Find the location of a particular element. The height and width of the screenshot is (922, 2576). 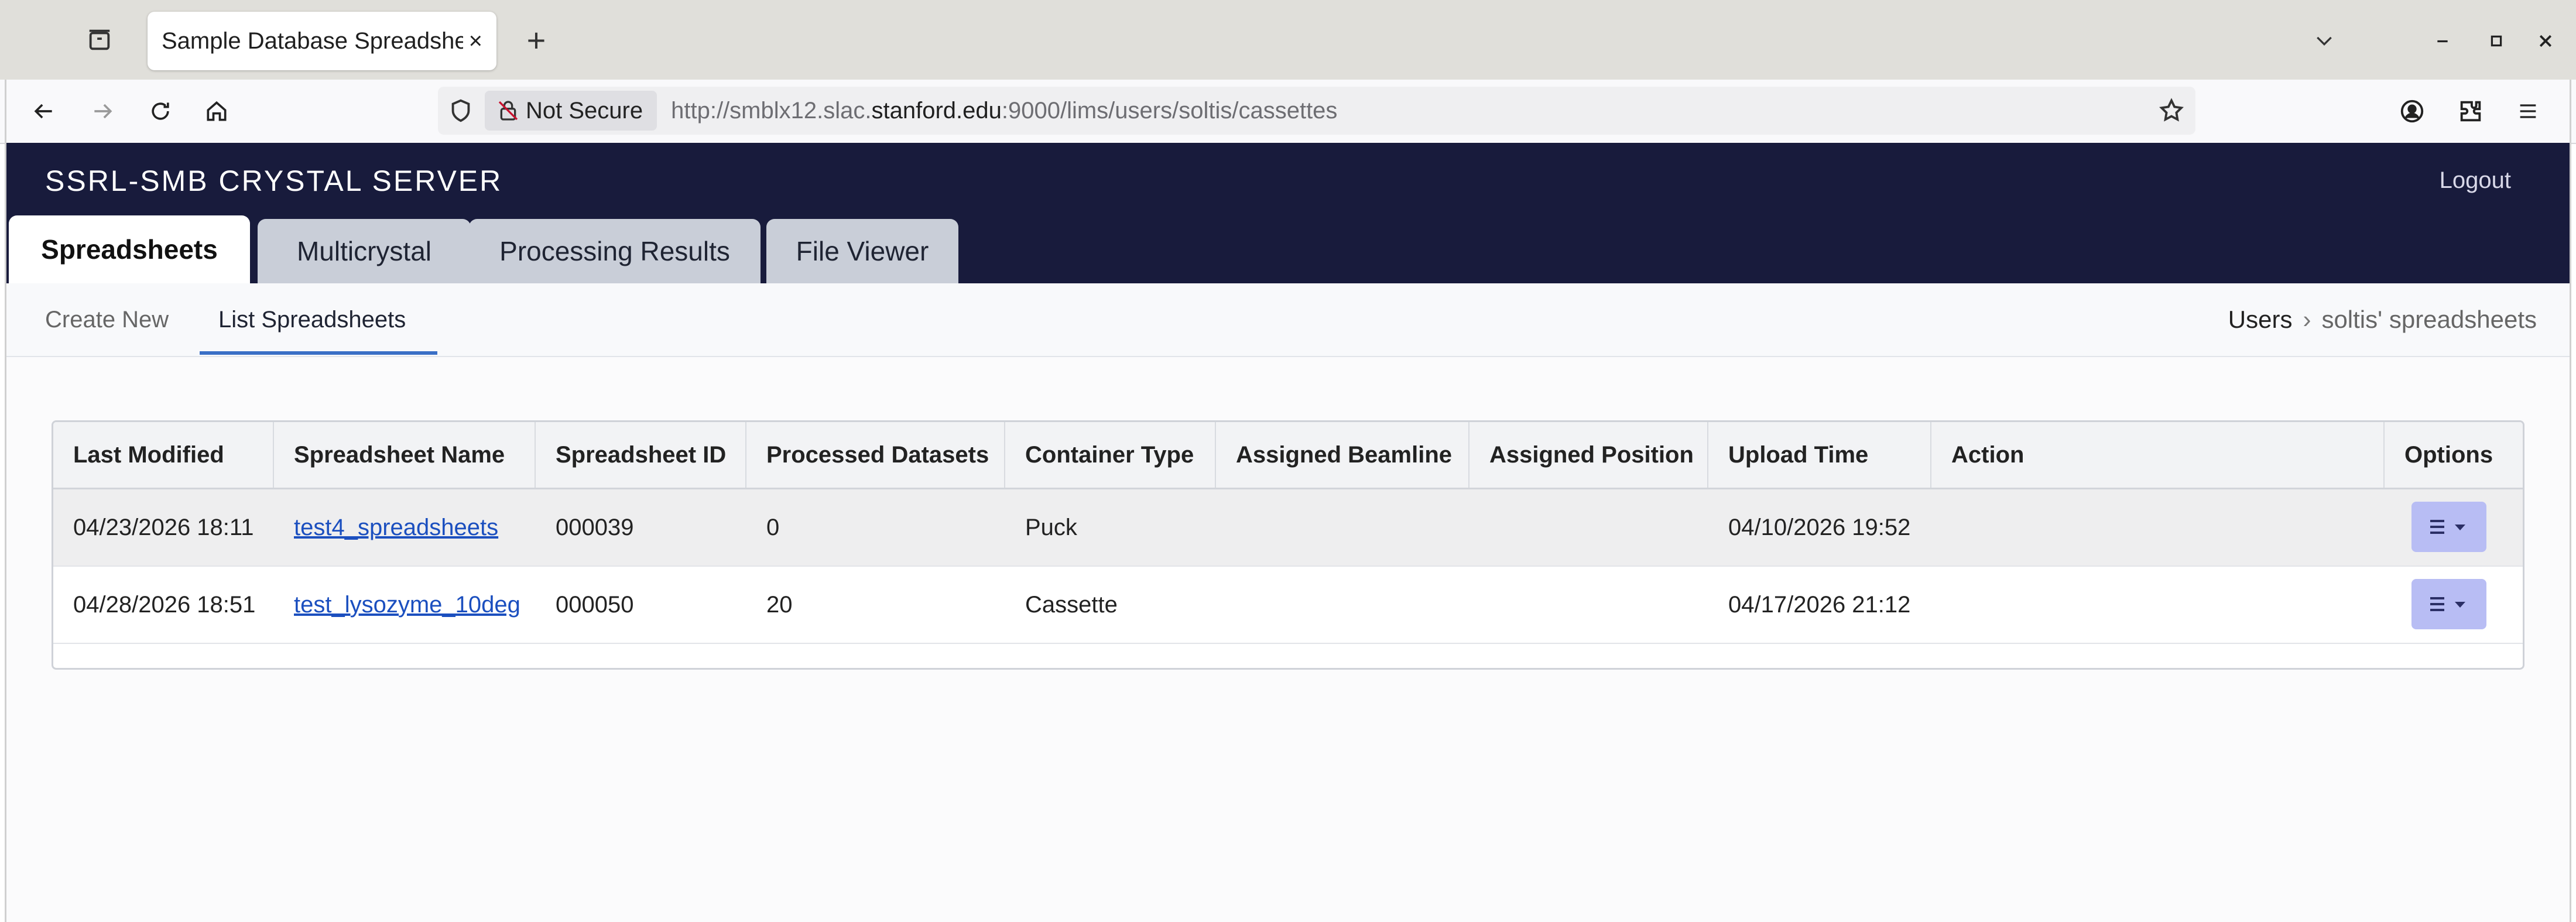

tab-overview-icon is located at coordinates (99, 39).